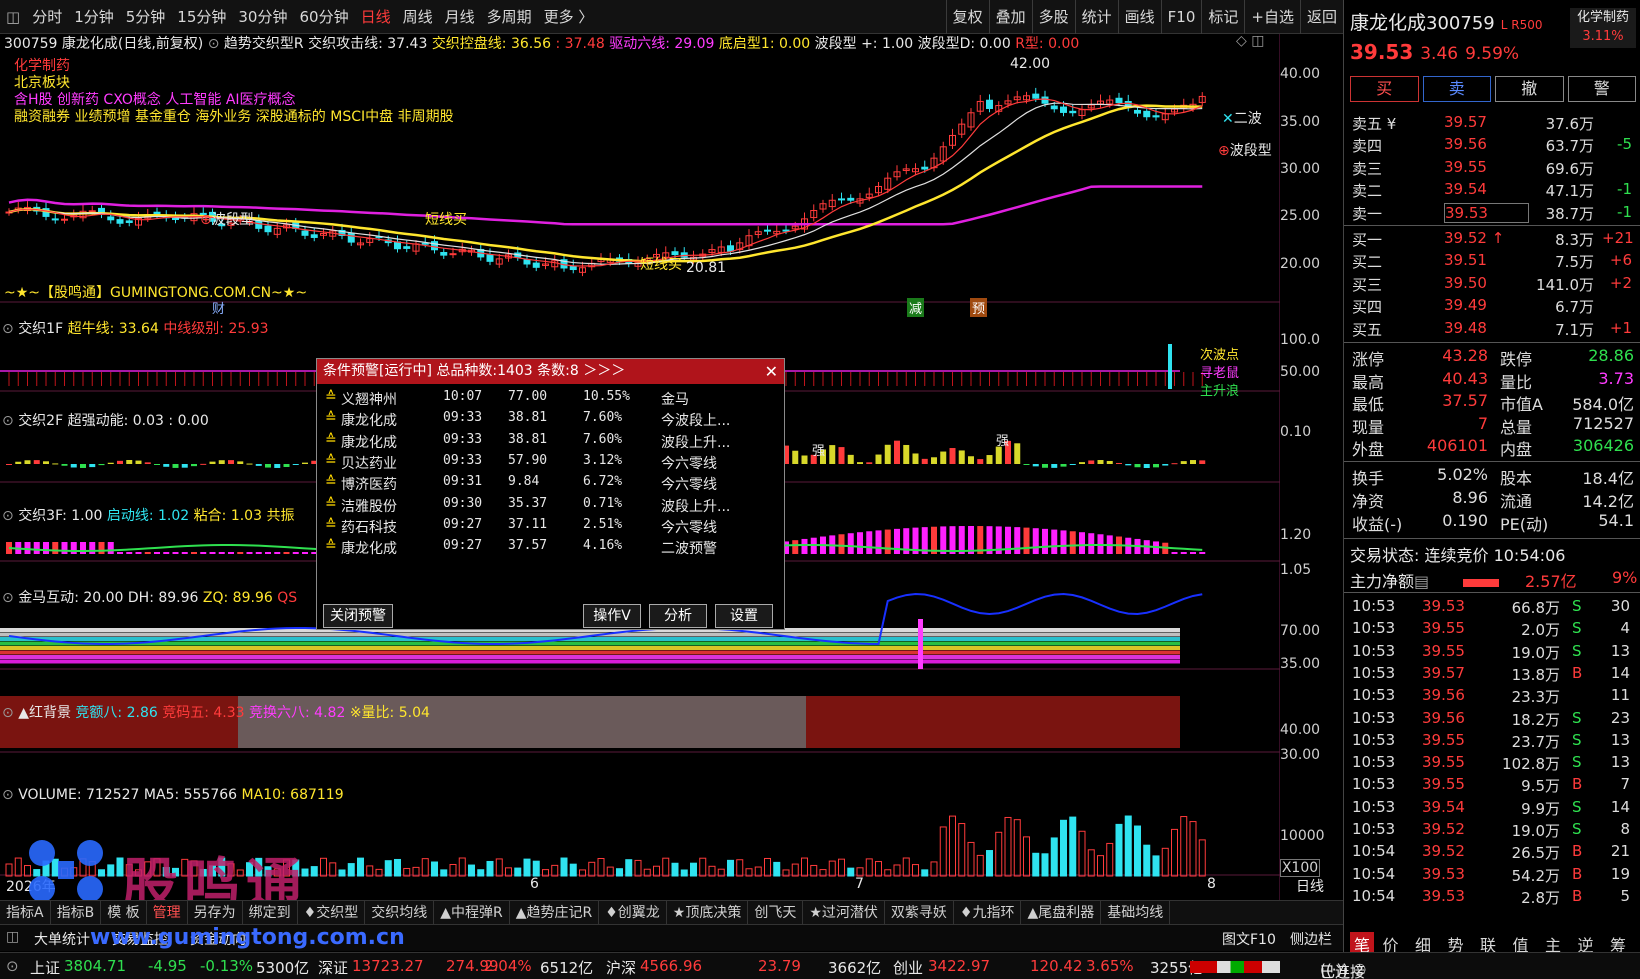 The width and height of the screenshot is (1640, 979). I want to click on sidebar-tab: 侧边栏, so click(1311, 939).